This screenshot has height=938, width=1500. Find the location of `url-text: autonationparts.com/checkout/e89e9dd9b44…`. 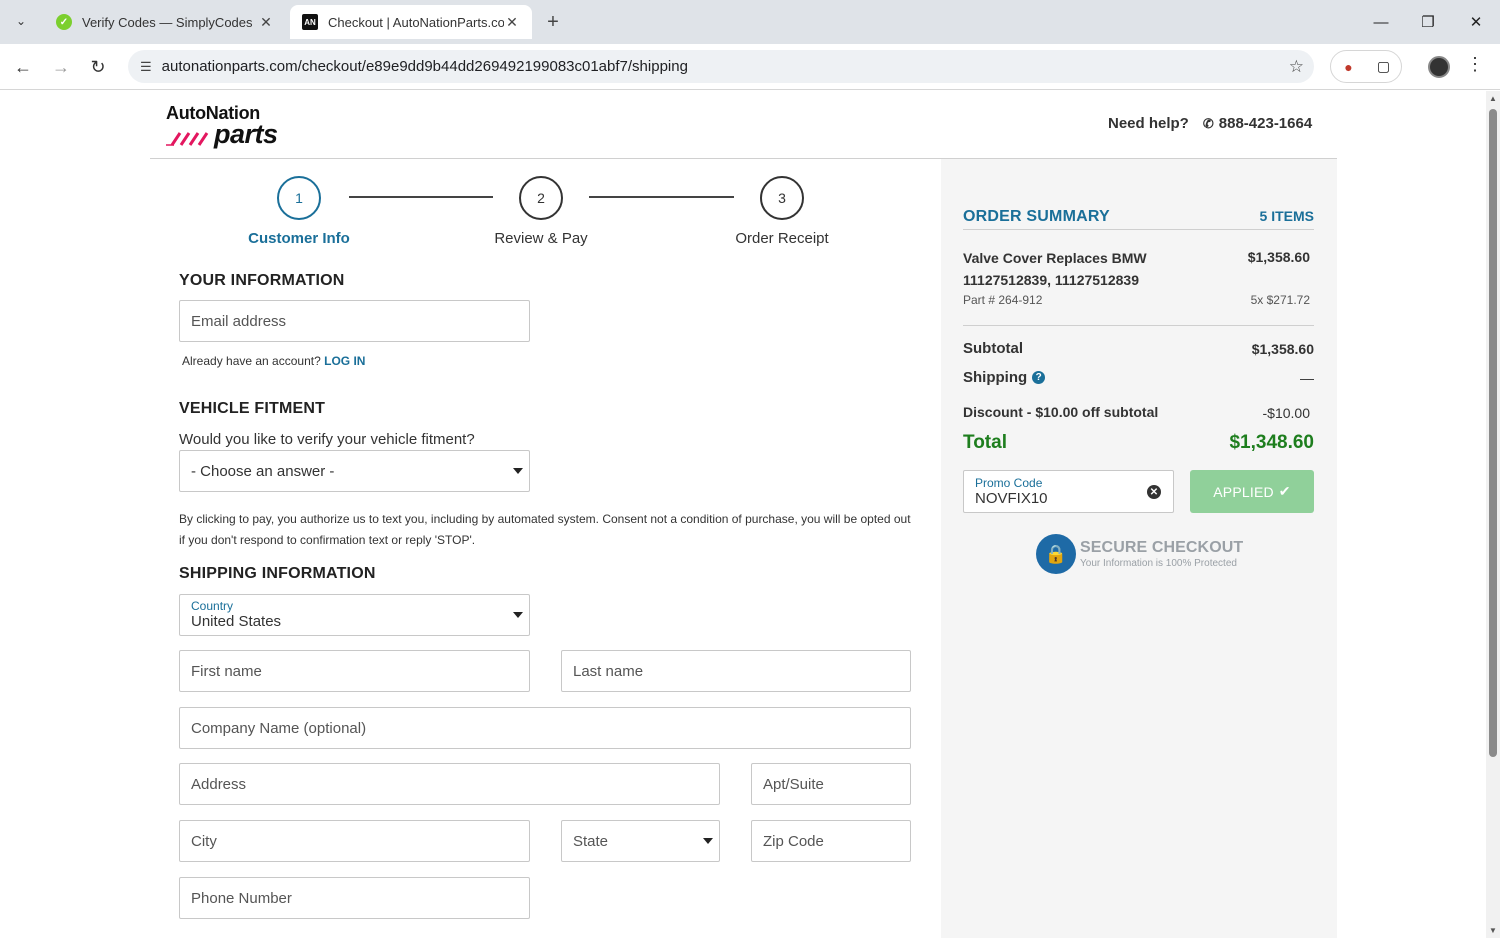

url-text: autonationparts.com/checkout/e89e9dd9b44… is located at coordinates (424, 66).